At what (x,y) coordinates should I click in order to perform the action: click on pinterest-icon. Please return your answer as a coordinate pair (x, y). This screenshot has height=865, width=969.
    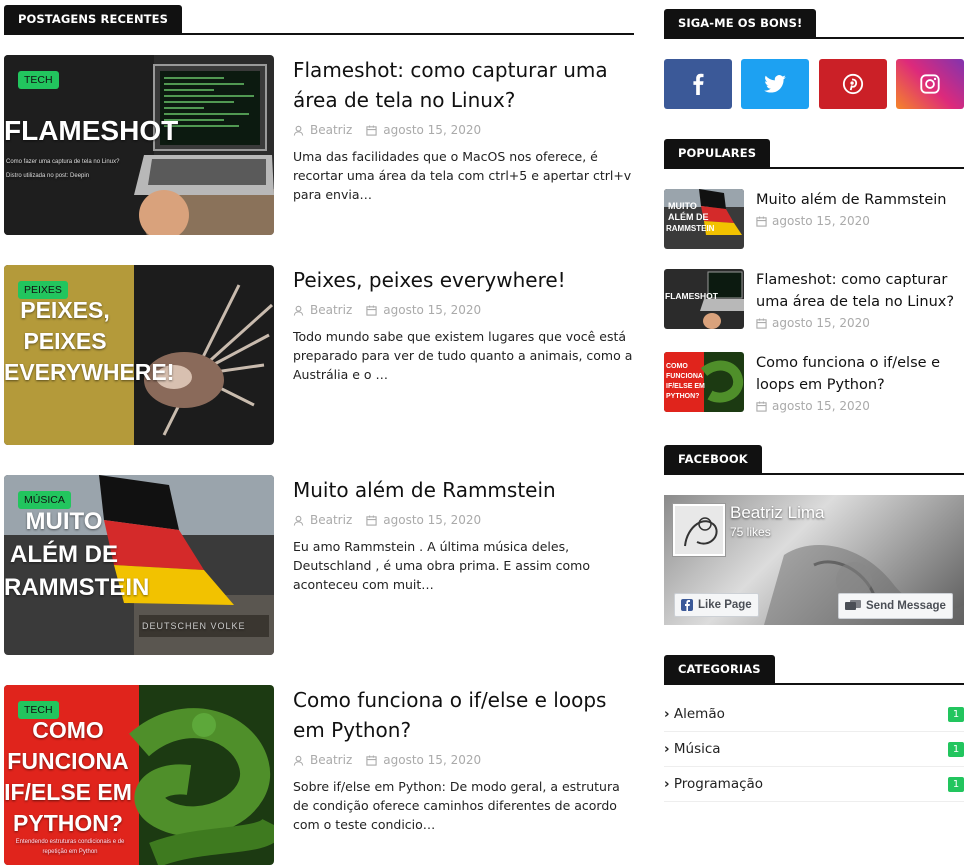
    Looking at the image, I should click on (853, 84).